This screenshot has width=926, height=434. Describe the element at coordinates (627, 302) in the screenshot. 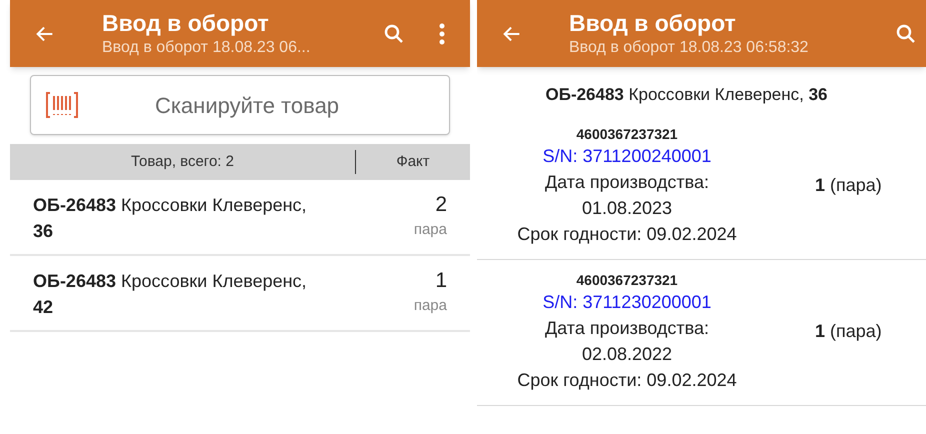

I see `serial-number: S/N: 3711230200001` at that location.